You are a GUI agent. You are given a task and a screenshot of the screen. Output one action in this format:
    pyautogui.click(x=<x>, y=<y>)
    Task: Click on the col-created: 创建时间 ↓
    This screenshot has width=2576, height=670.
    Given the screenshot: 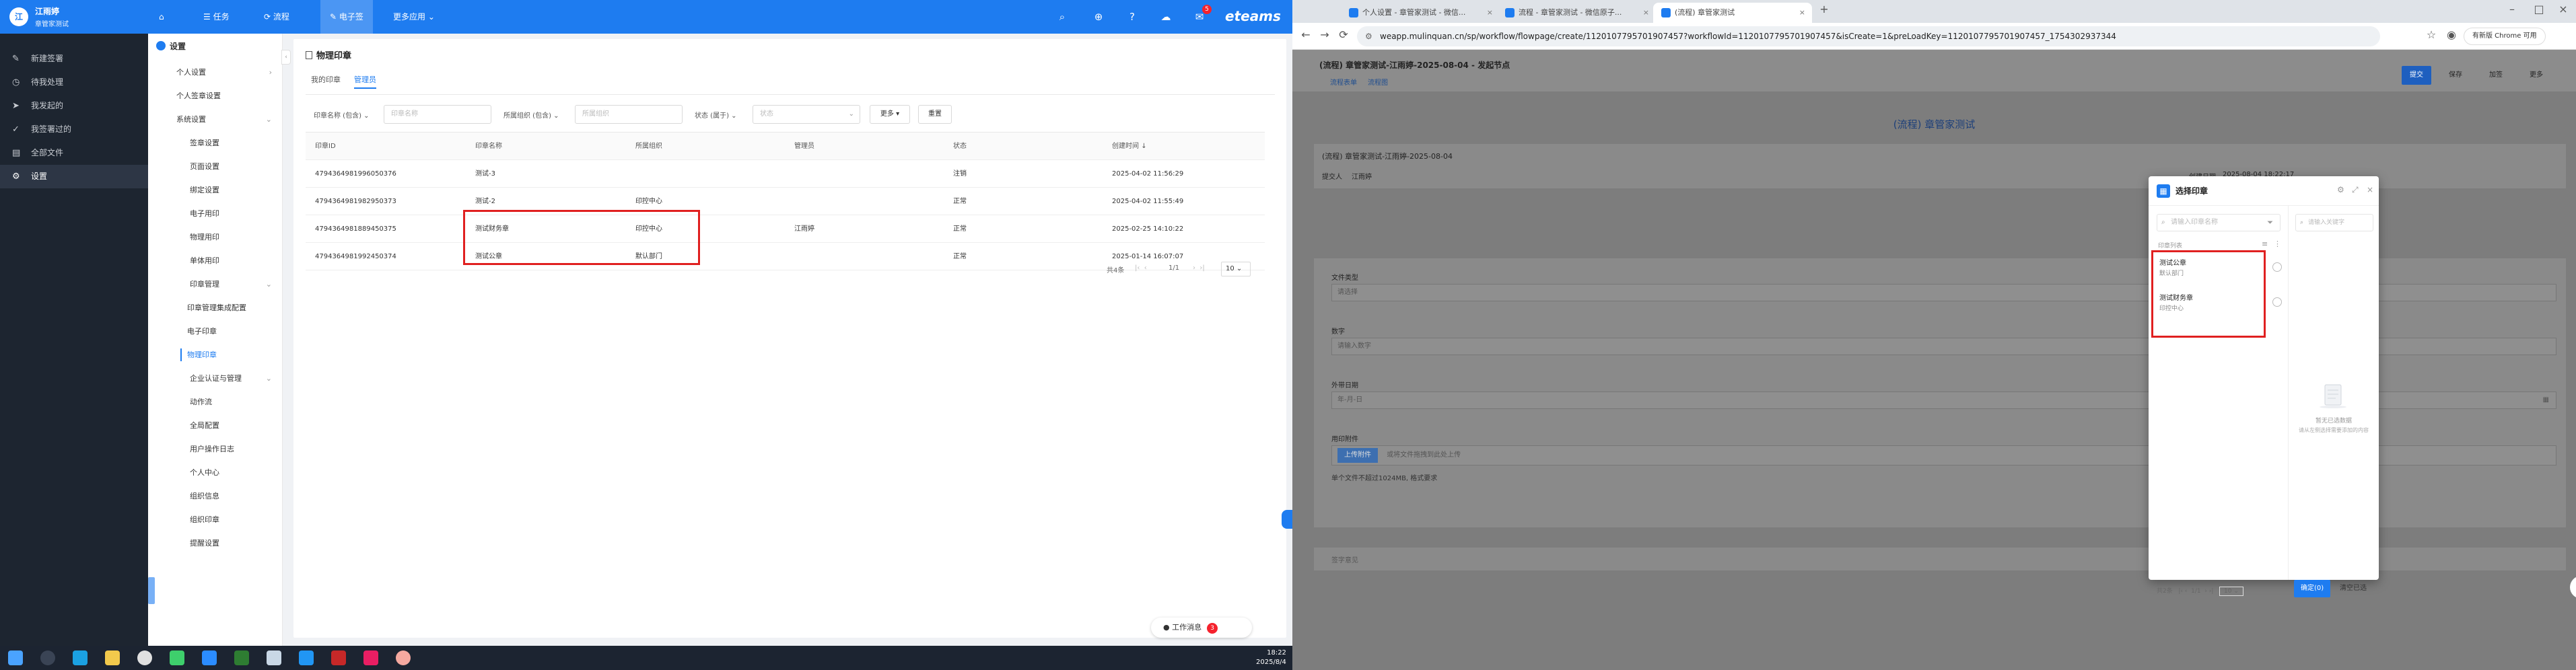 What is the action you would take?
    pyautogui.click(x=1129, y=146)
    